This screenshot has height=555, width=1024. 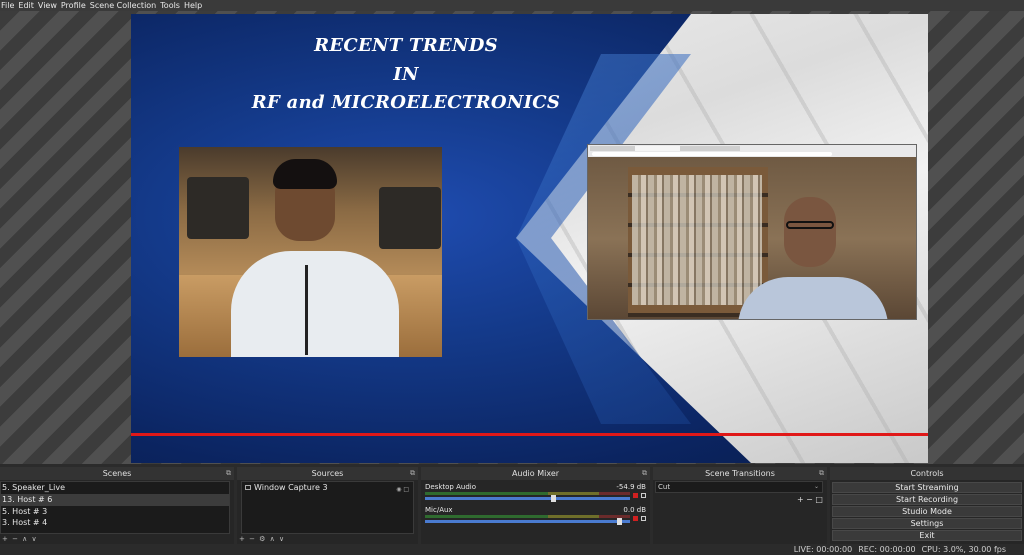 I want to click on channel-name: Mic/Aux, so click(x=439, y=510).